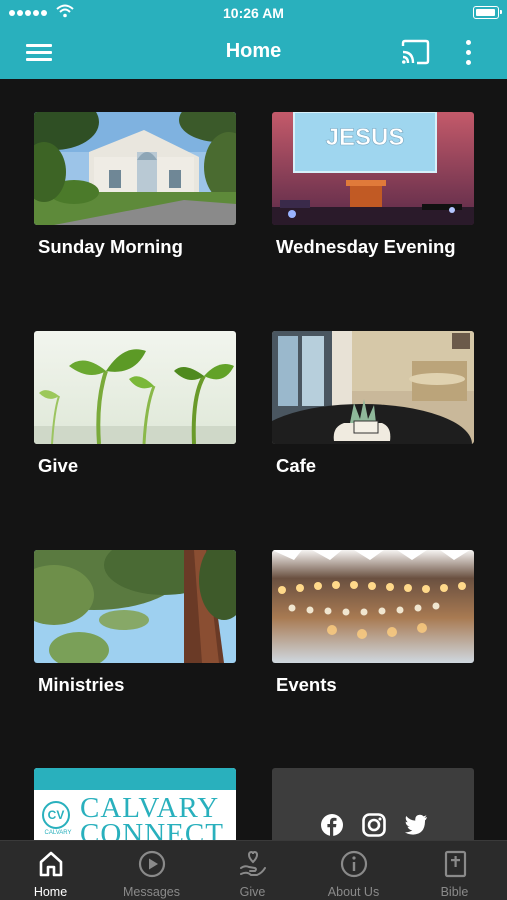 This screenshot has height=900, width=507. Describe the element at coordinates (58, 833) in the screenshot. I see `calvary-logo-sub: CALVARY` at that location.